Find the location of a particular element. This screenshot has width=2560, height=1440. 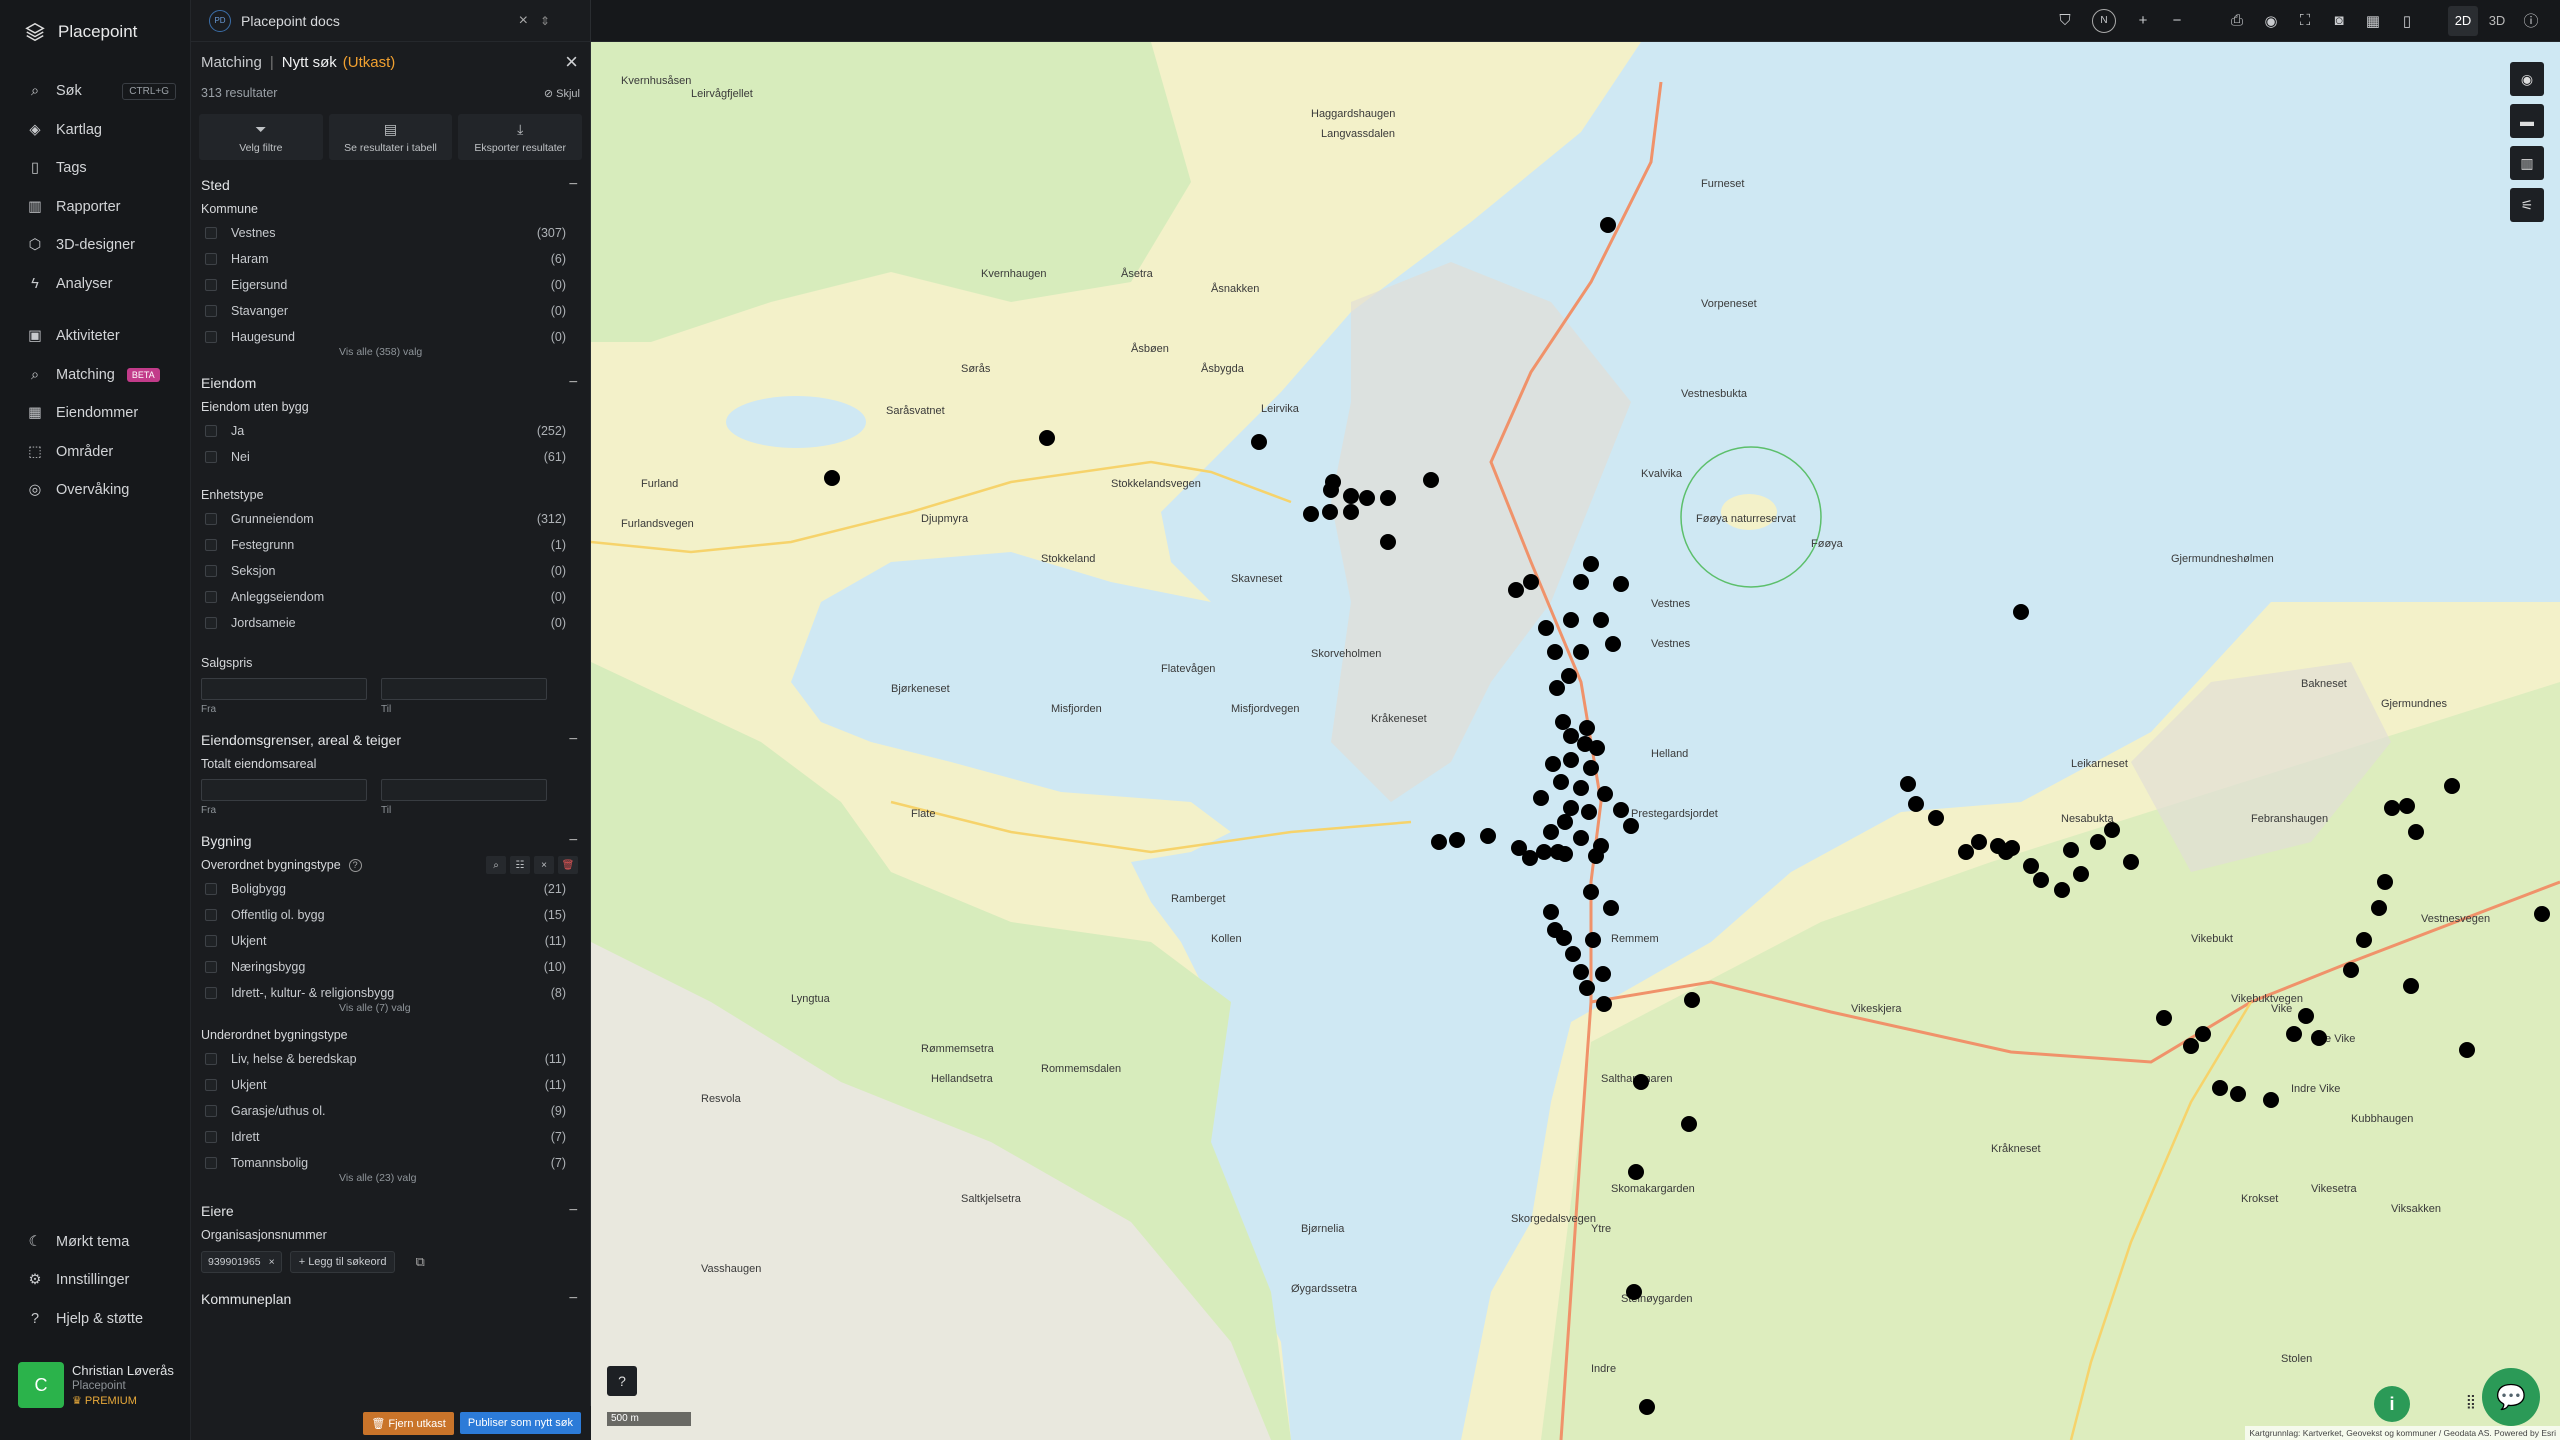

north-compass-button: N is located at coordinates (2104, 20).